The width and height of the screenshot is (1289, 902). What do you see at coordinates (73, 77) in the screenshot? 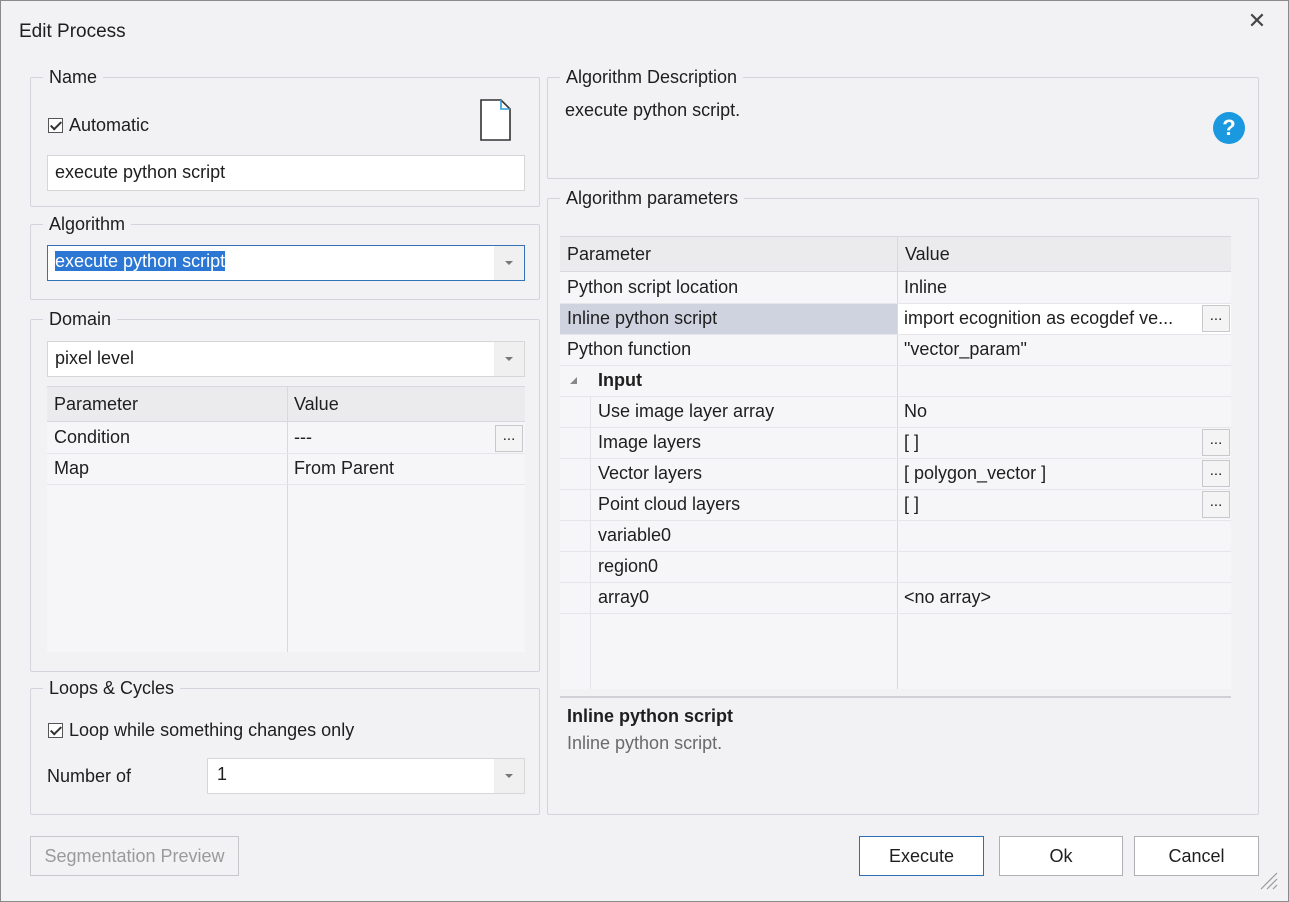
I see `name-legend: Name` at bounding box center [73, 77].